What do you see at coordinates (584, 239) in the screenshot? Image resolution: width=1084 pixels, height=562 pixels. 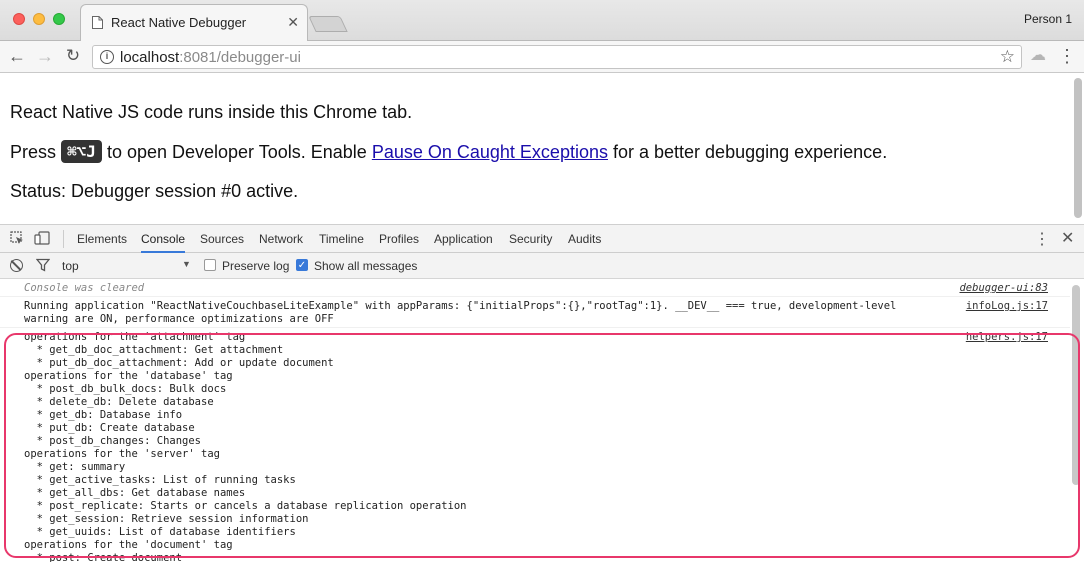 I see `tab-audits: Audits` at bounding box center [584, 239].